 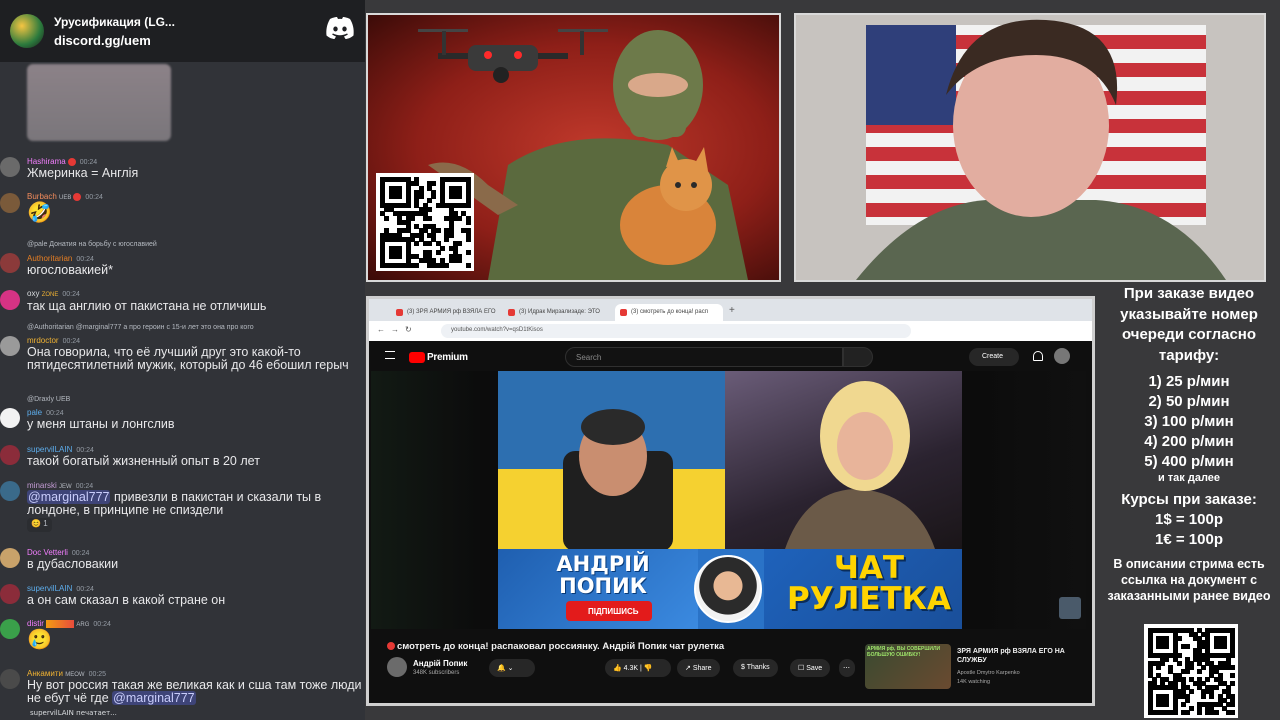 I want to click on browser-tab: (3) Идрак Мирзализаде: ЭТО, so click(x=557, y=312).